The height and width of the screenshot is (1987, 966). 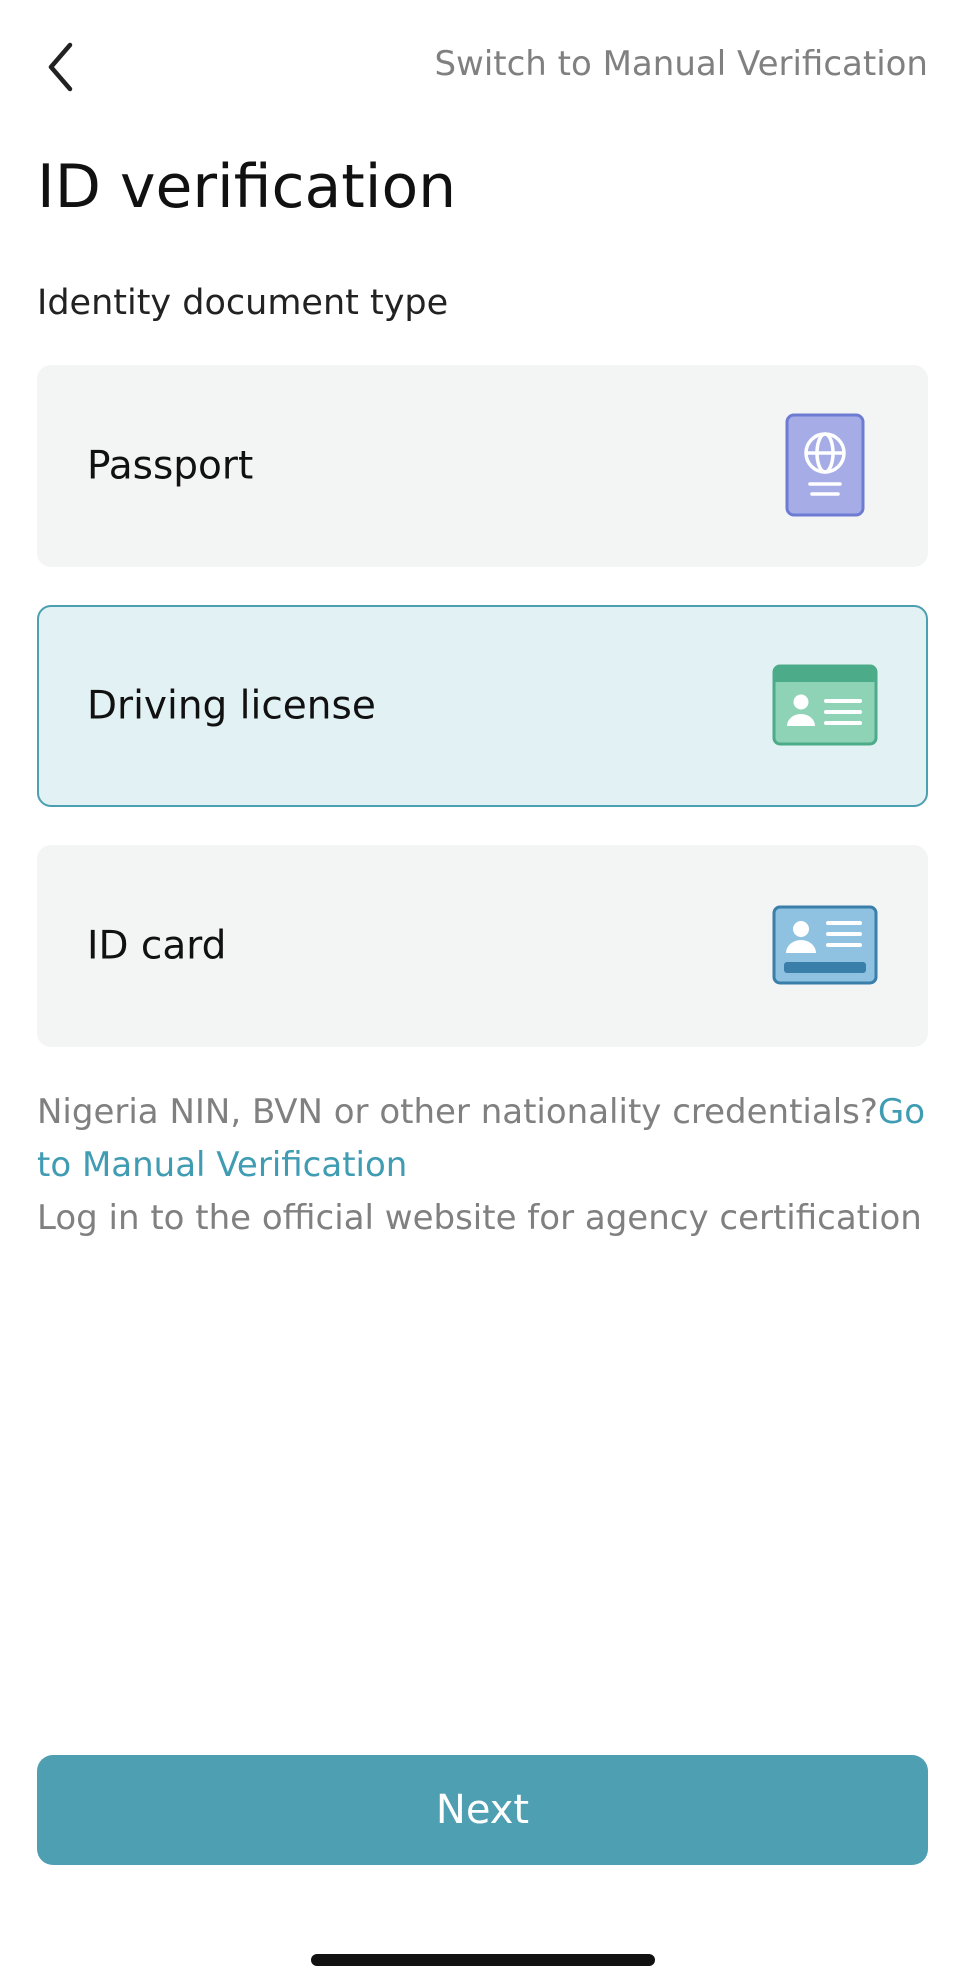 What do you see at coordinates (247, 187) in the screenshot?
I see `page-title: ID verification` at bounding box center [247, 187].